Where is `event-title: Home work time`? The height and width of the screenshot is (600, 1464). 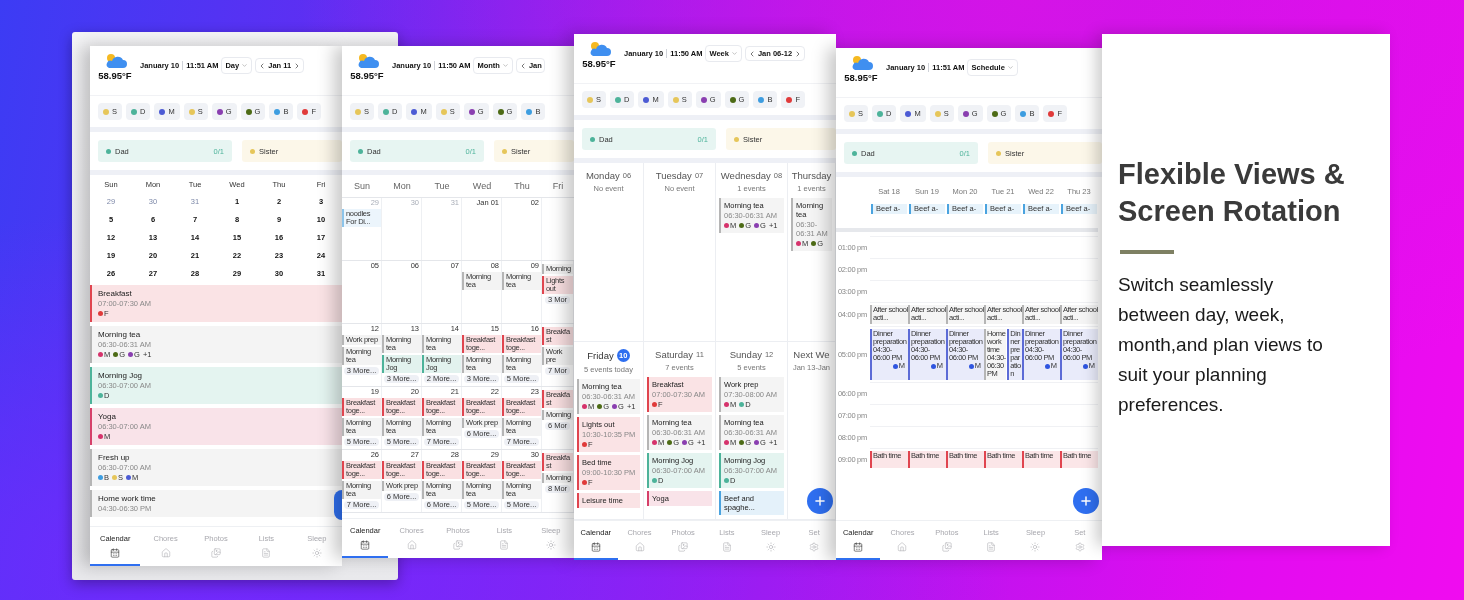
event-title: Home work time is located at coordinates (127, 498).